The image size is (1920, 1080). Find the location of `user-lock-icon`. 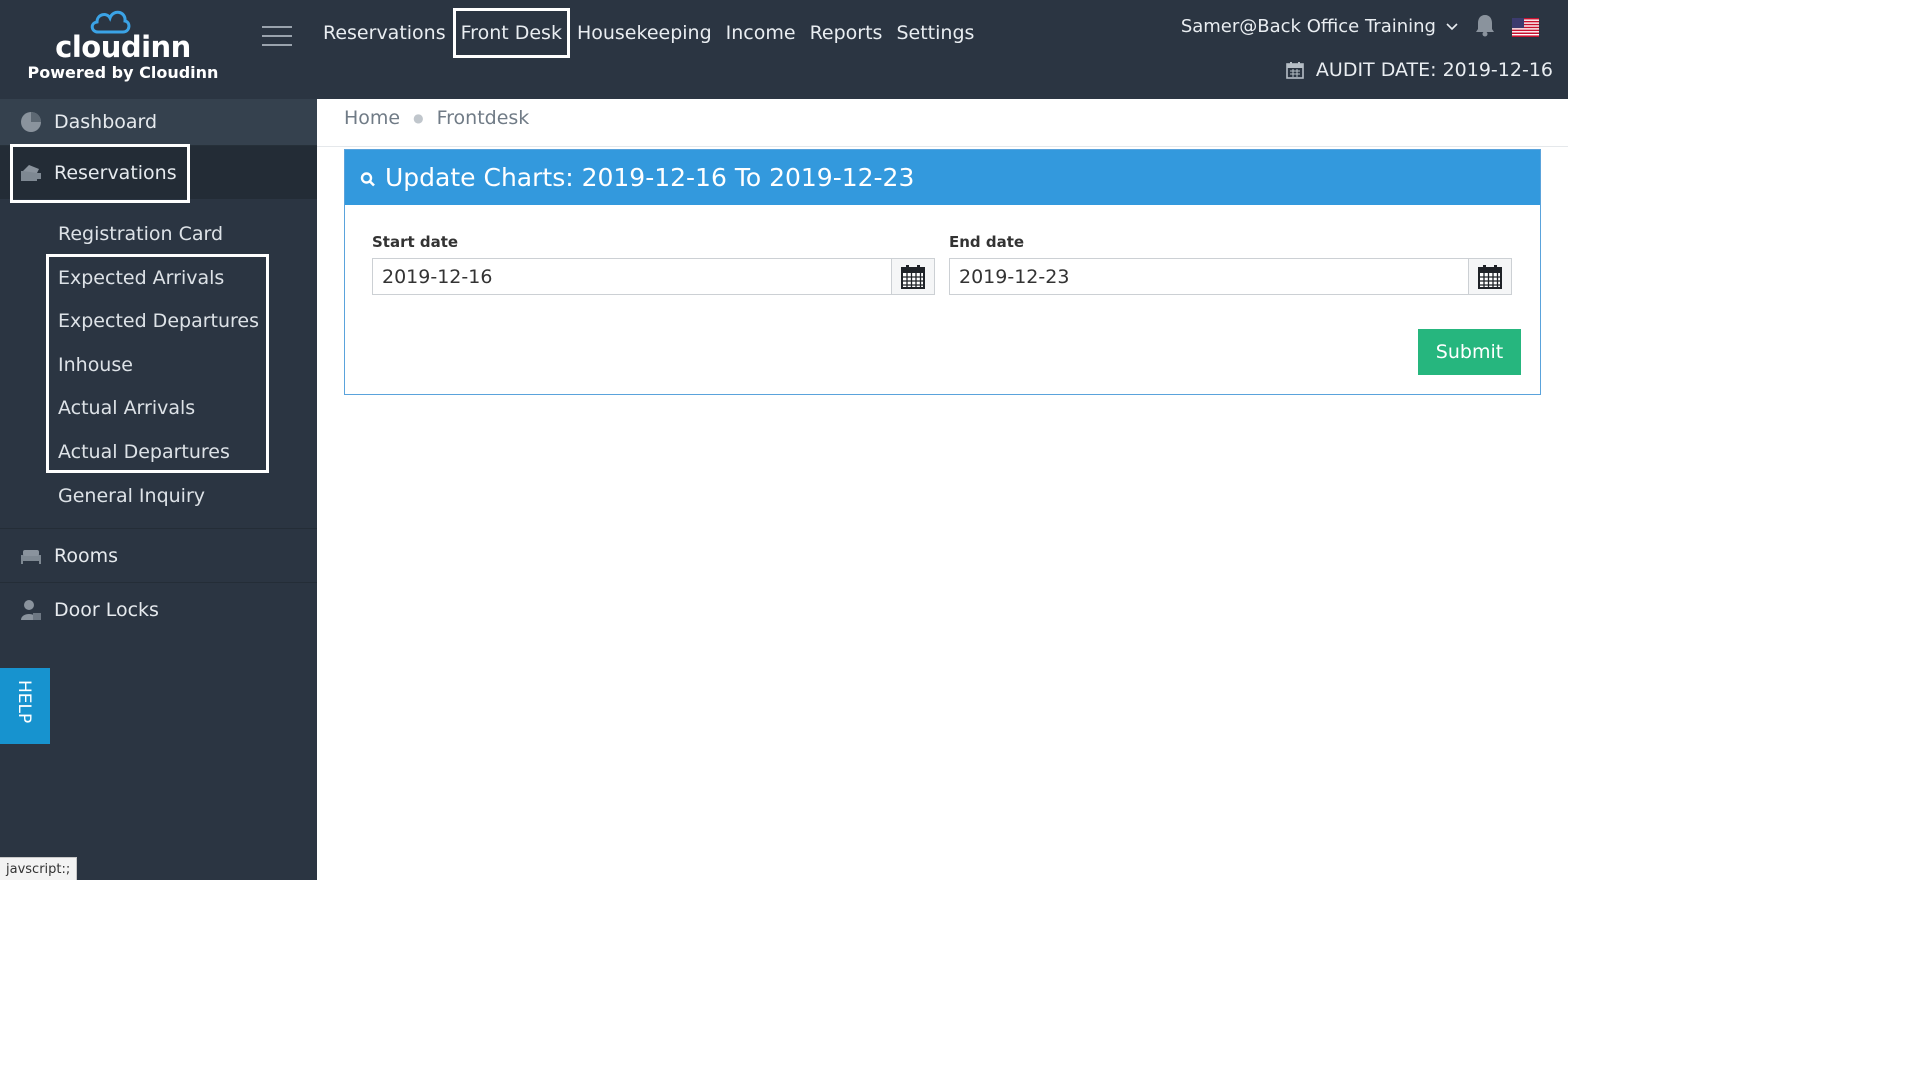

user-lock-icon is located at coordinates (31, 610).